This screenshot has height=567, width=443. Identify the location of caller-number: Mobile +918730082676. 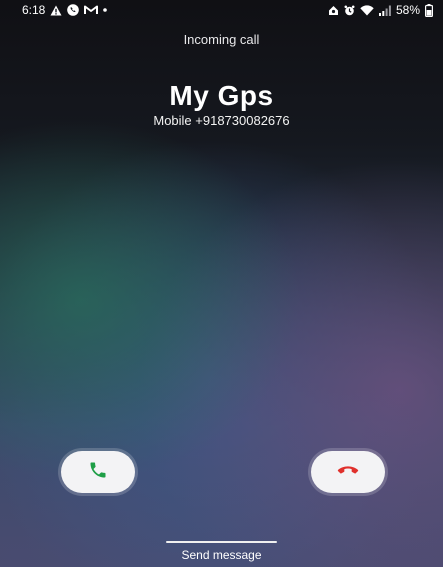
(221, 120).